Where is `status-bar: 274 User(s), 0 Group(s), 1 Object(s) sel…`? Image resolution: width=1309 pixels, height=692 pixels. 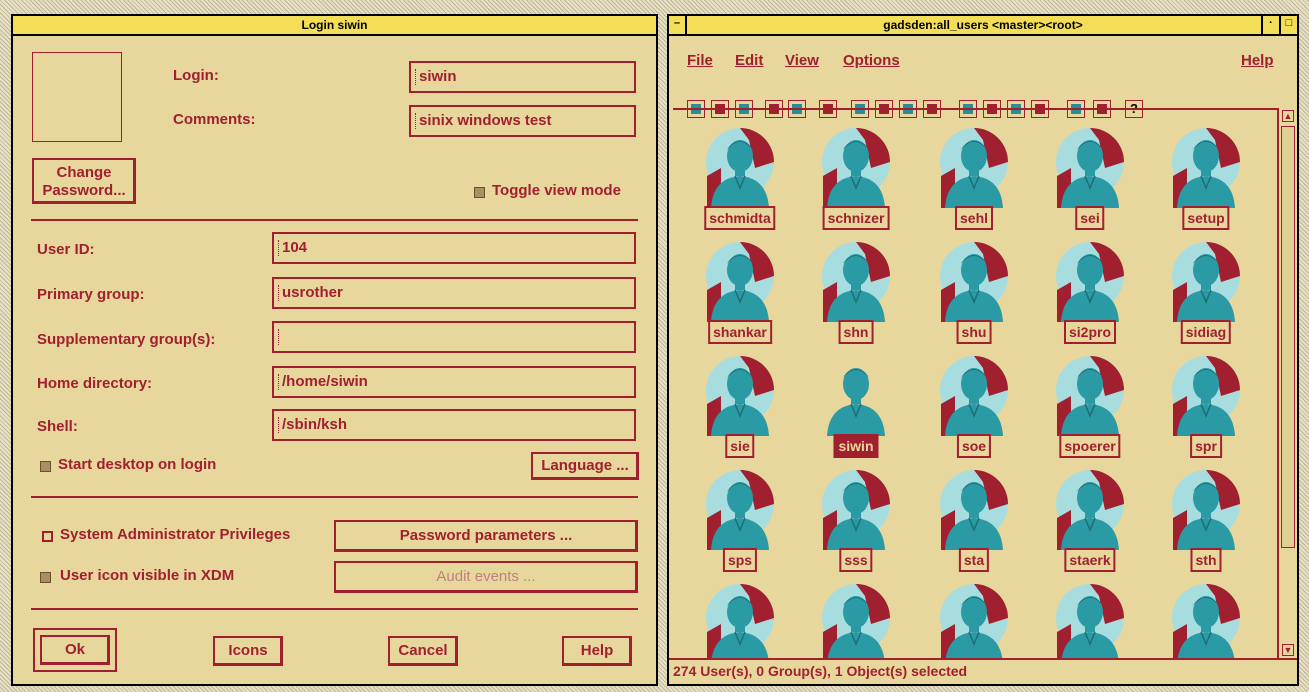
status-bar: 274 User(s), 0 Group(s), 1 Object(s) sel… is located at coordinates (983, 671).